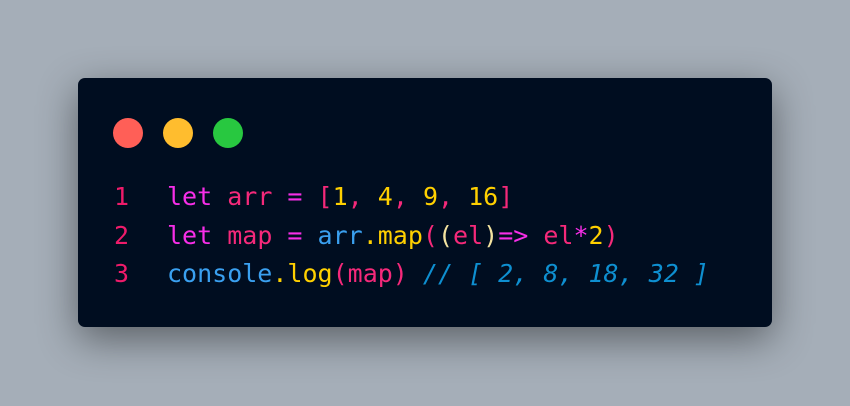  Describe the element at coordinates (128, 133) in the screenshot. I see `close-window-button` at that location.